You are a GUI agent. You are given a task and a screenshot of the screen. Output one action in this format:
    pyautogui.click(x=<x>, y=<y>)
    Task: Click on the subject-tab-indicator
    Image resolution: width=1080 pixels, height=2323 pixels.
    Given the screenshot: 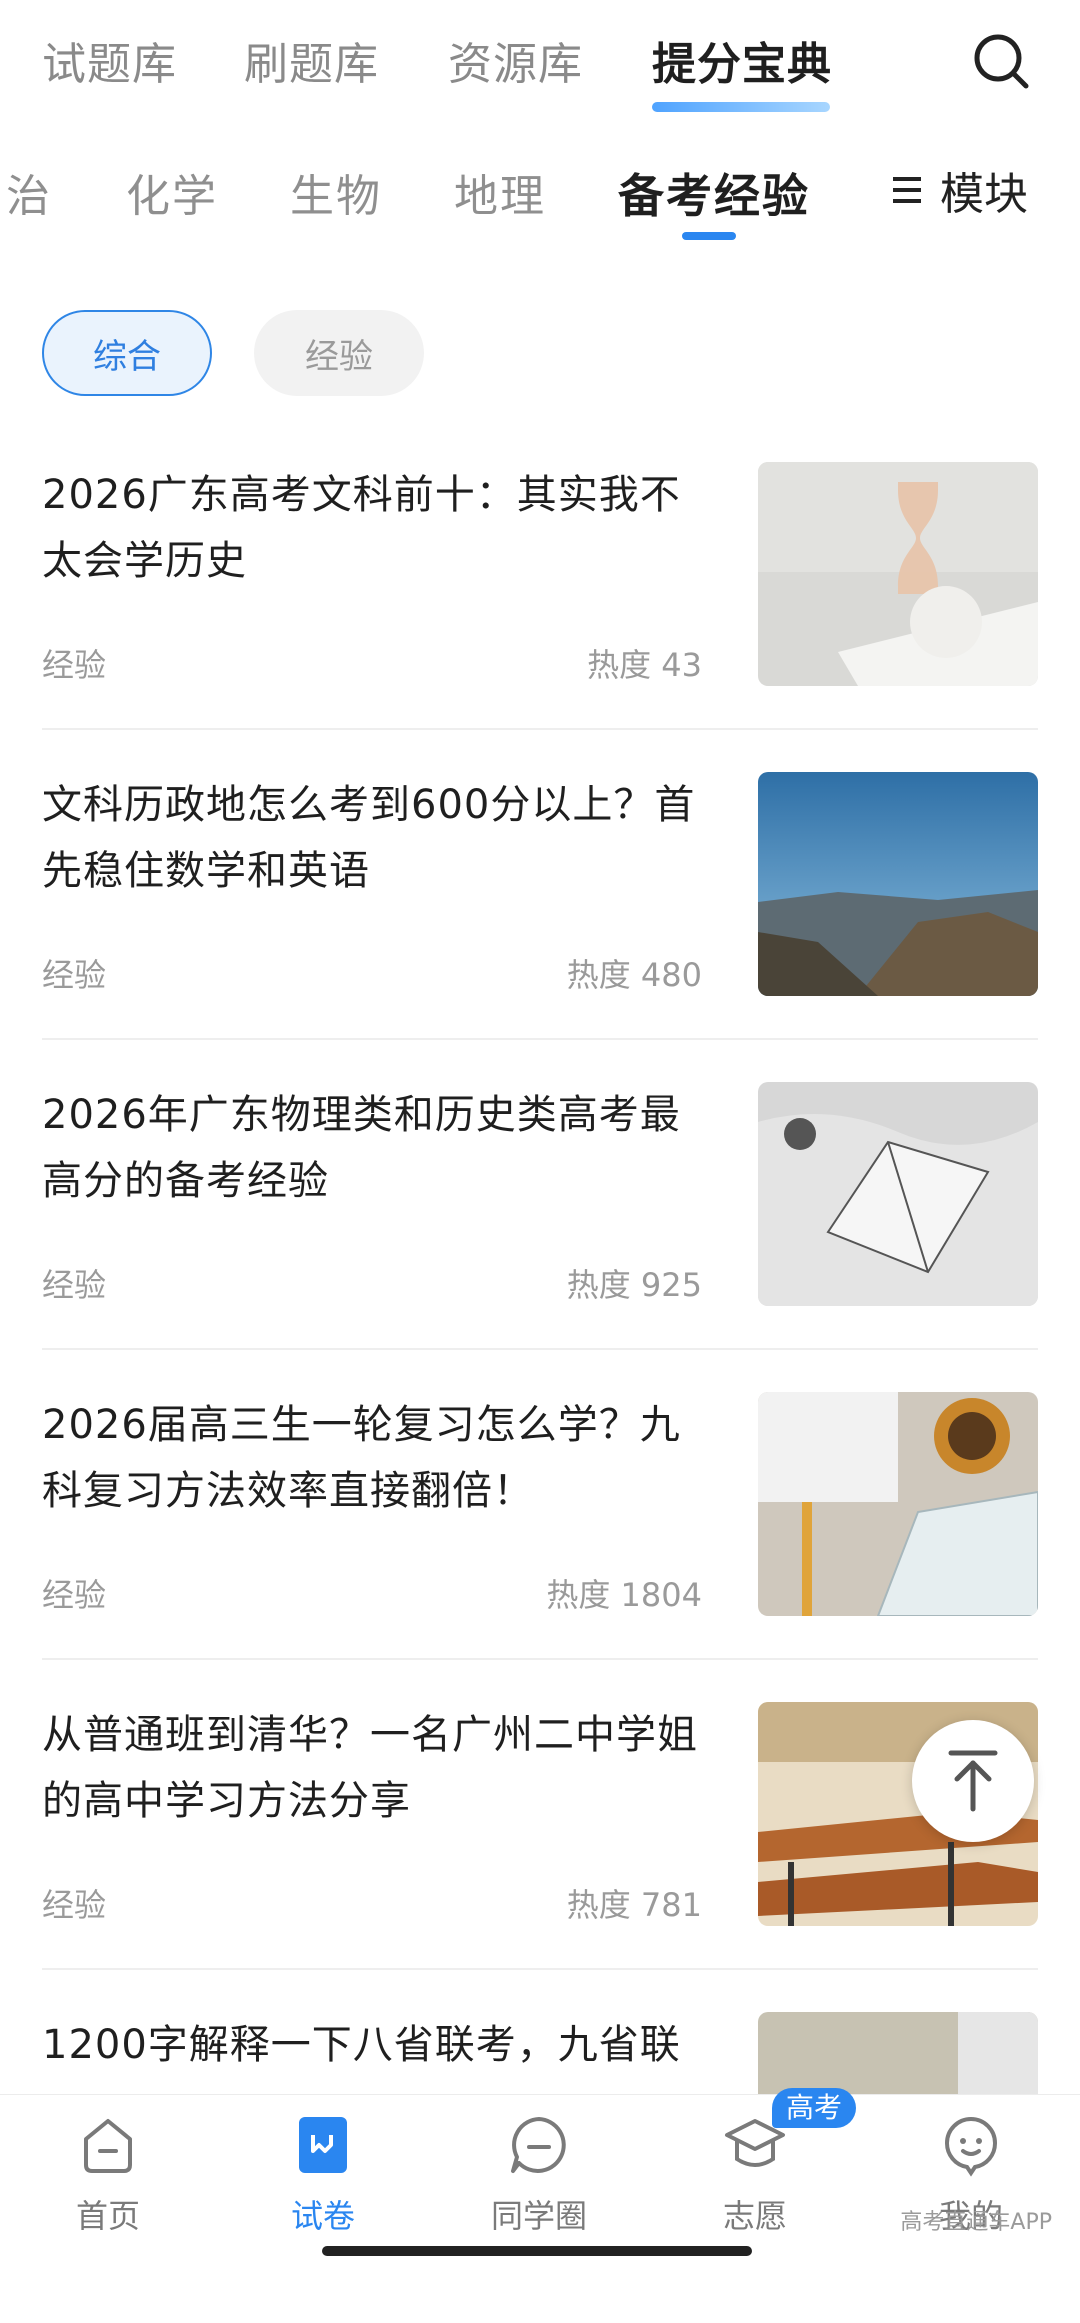 What is the action you would take?
    pyautogui.click(x=709, y=236)
    